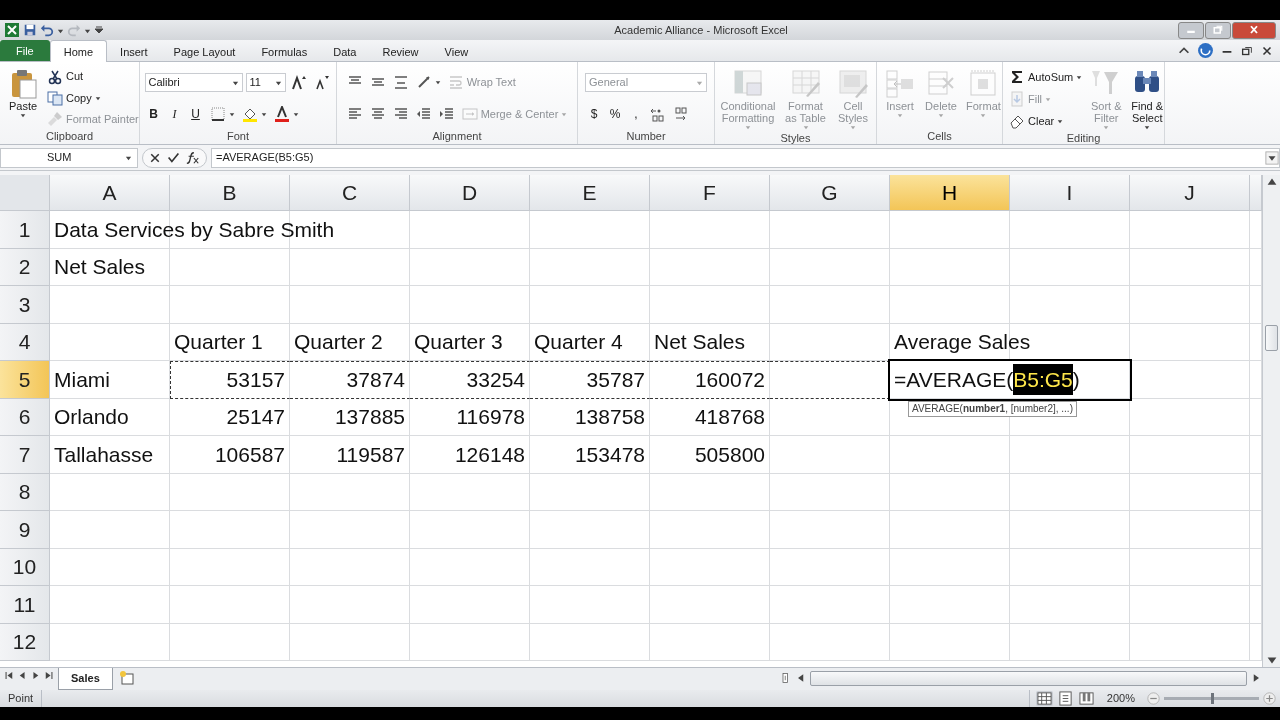  What do you see at coordinates (218, 341) in the screenshot?
I see `table-cell: Quarter 1` at bounding box center [218, 341].